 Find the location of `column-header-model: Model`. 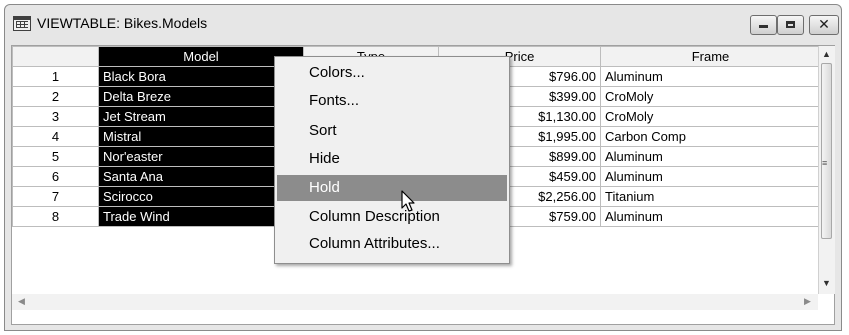

column-header-model: Model is located at coordinates (201, 56).